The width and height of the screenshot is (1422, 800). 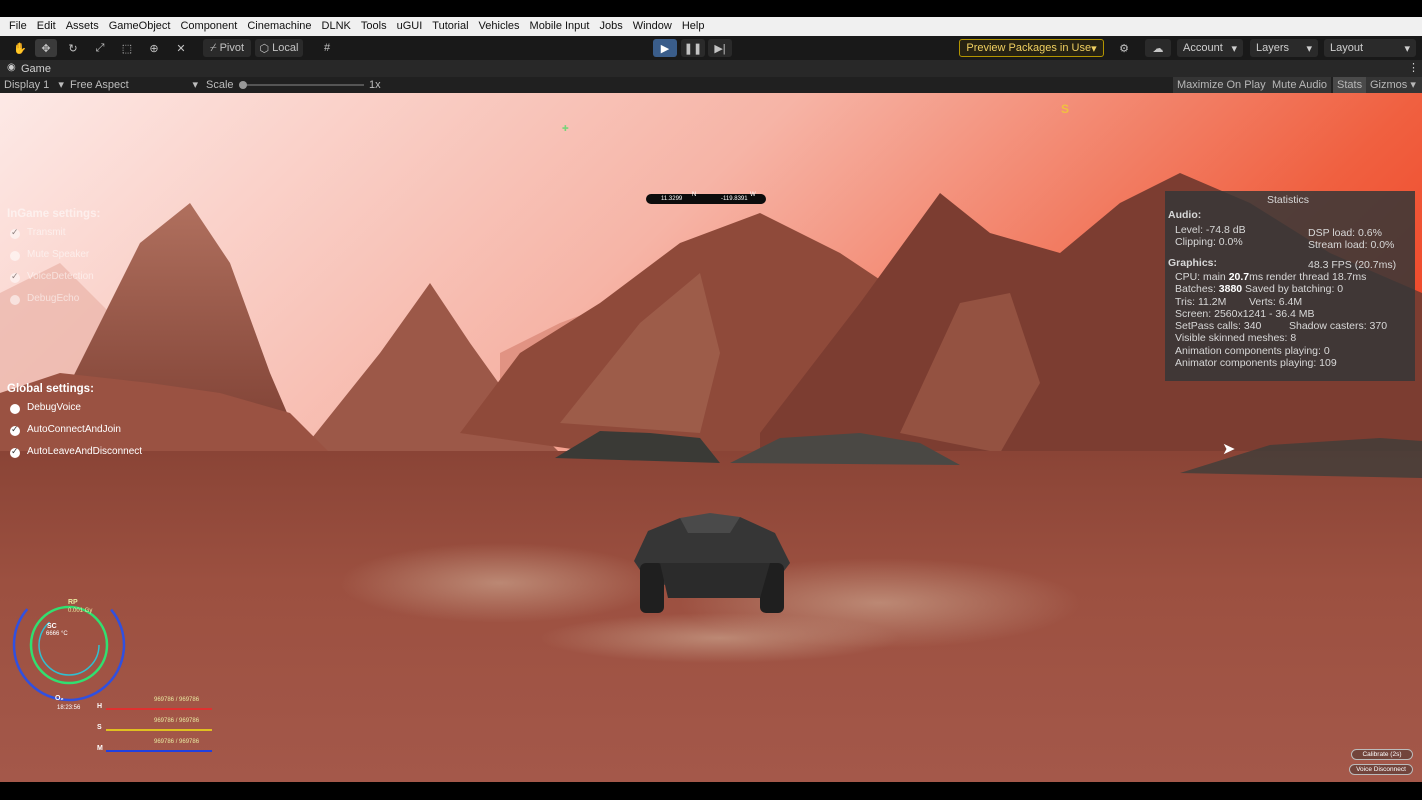 What do you see at coordinates (1185, 215) in the screenshot?
I see `stats-audio-header: Audio:` at bounding box center [1185, 215].